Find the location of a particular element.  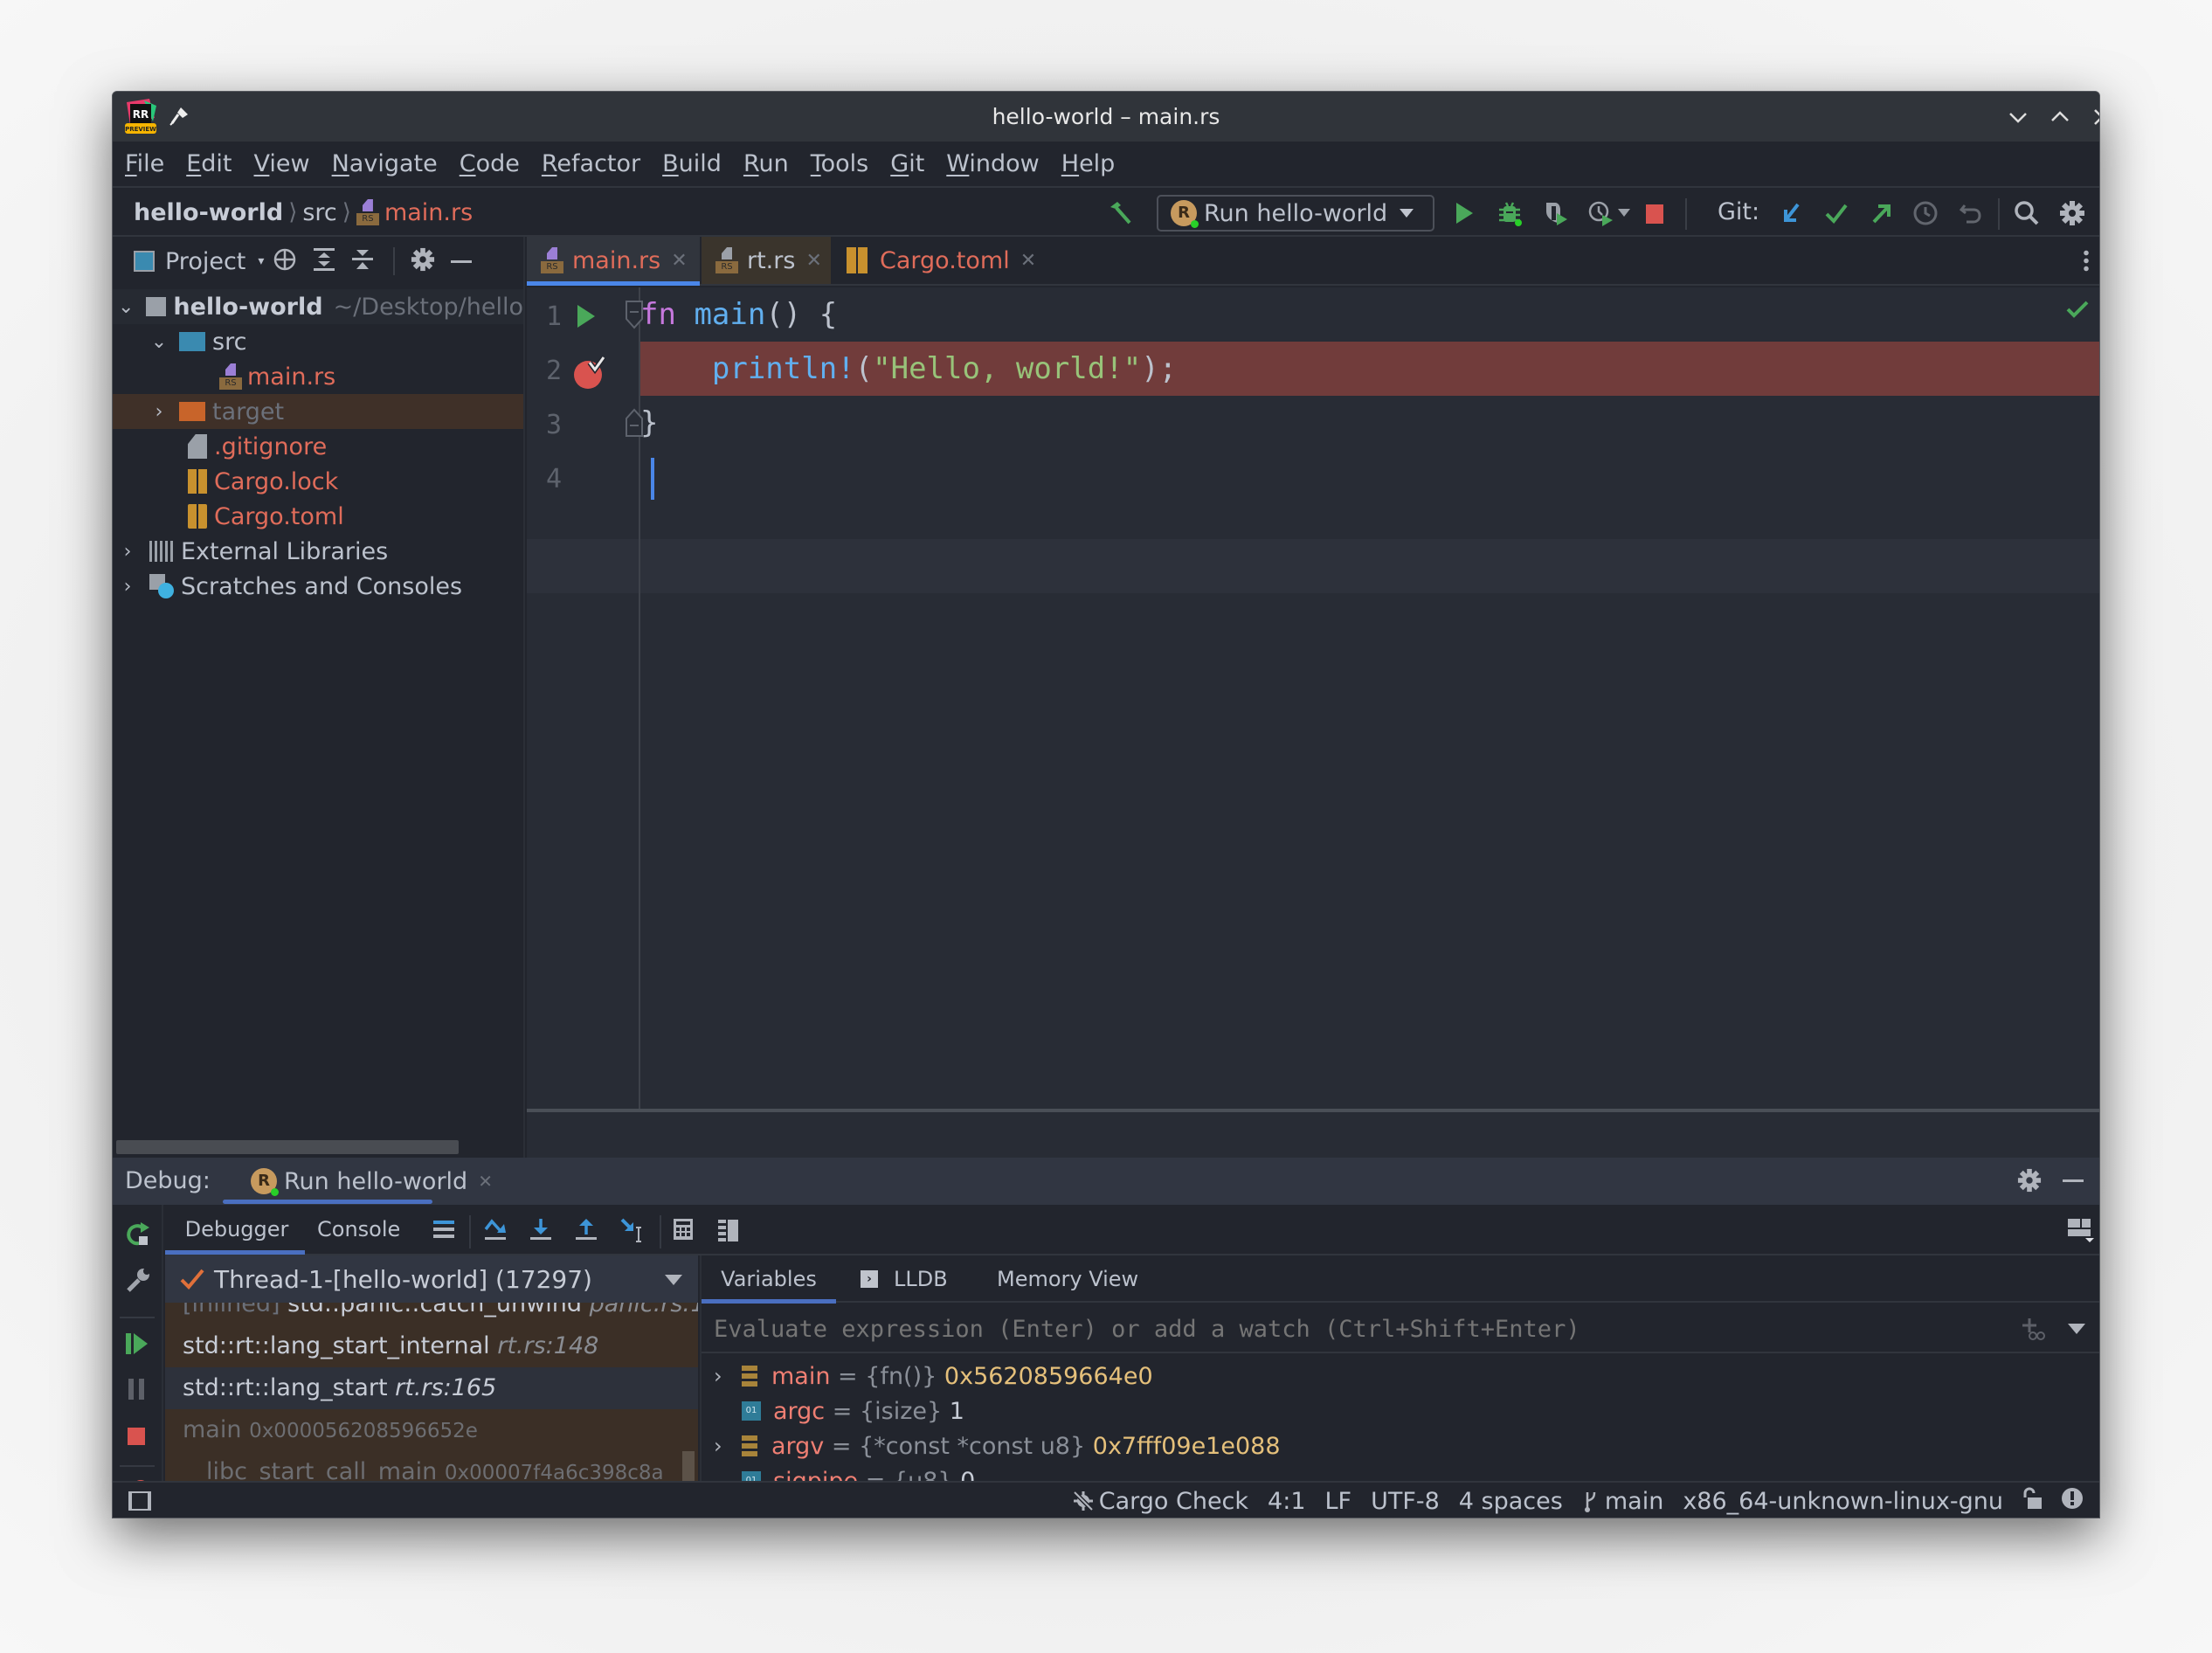

step-out-icon is located at coordinates (586, 1231).